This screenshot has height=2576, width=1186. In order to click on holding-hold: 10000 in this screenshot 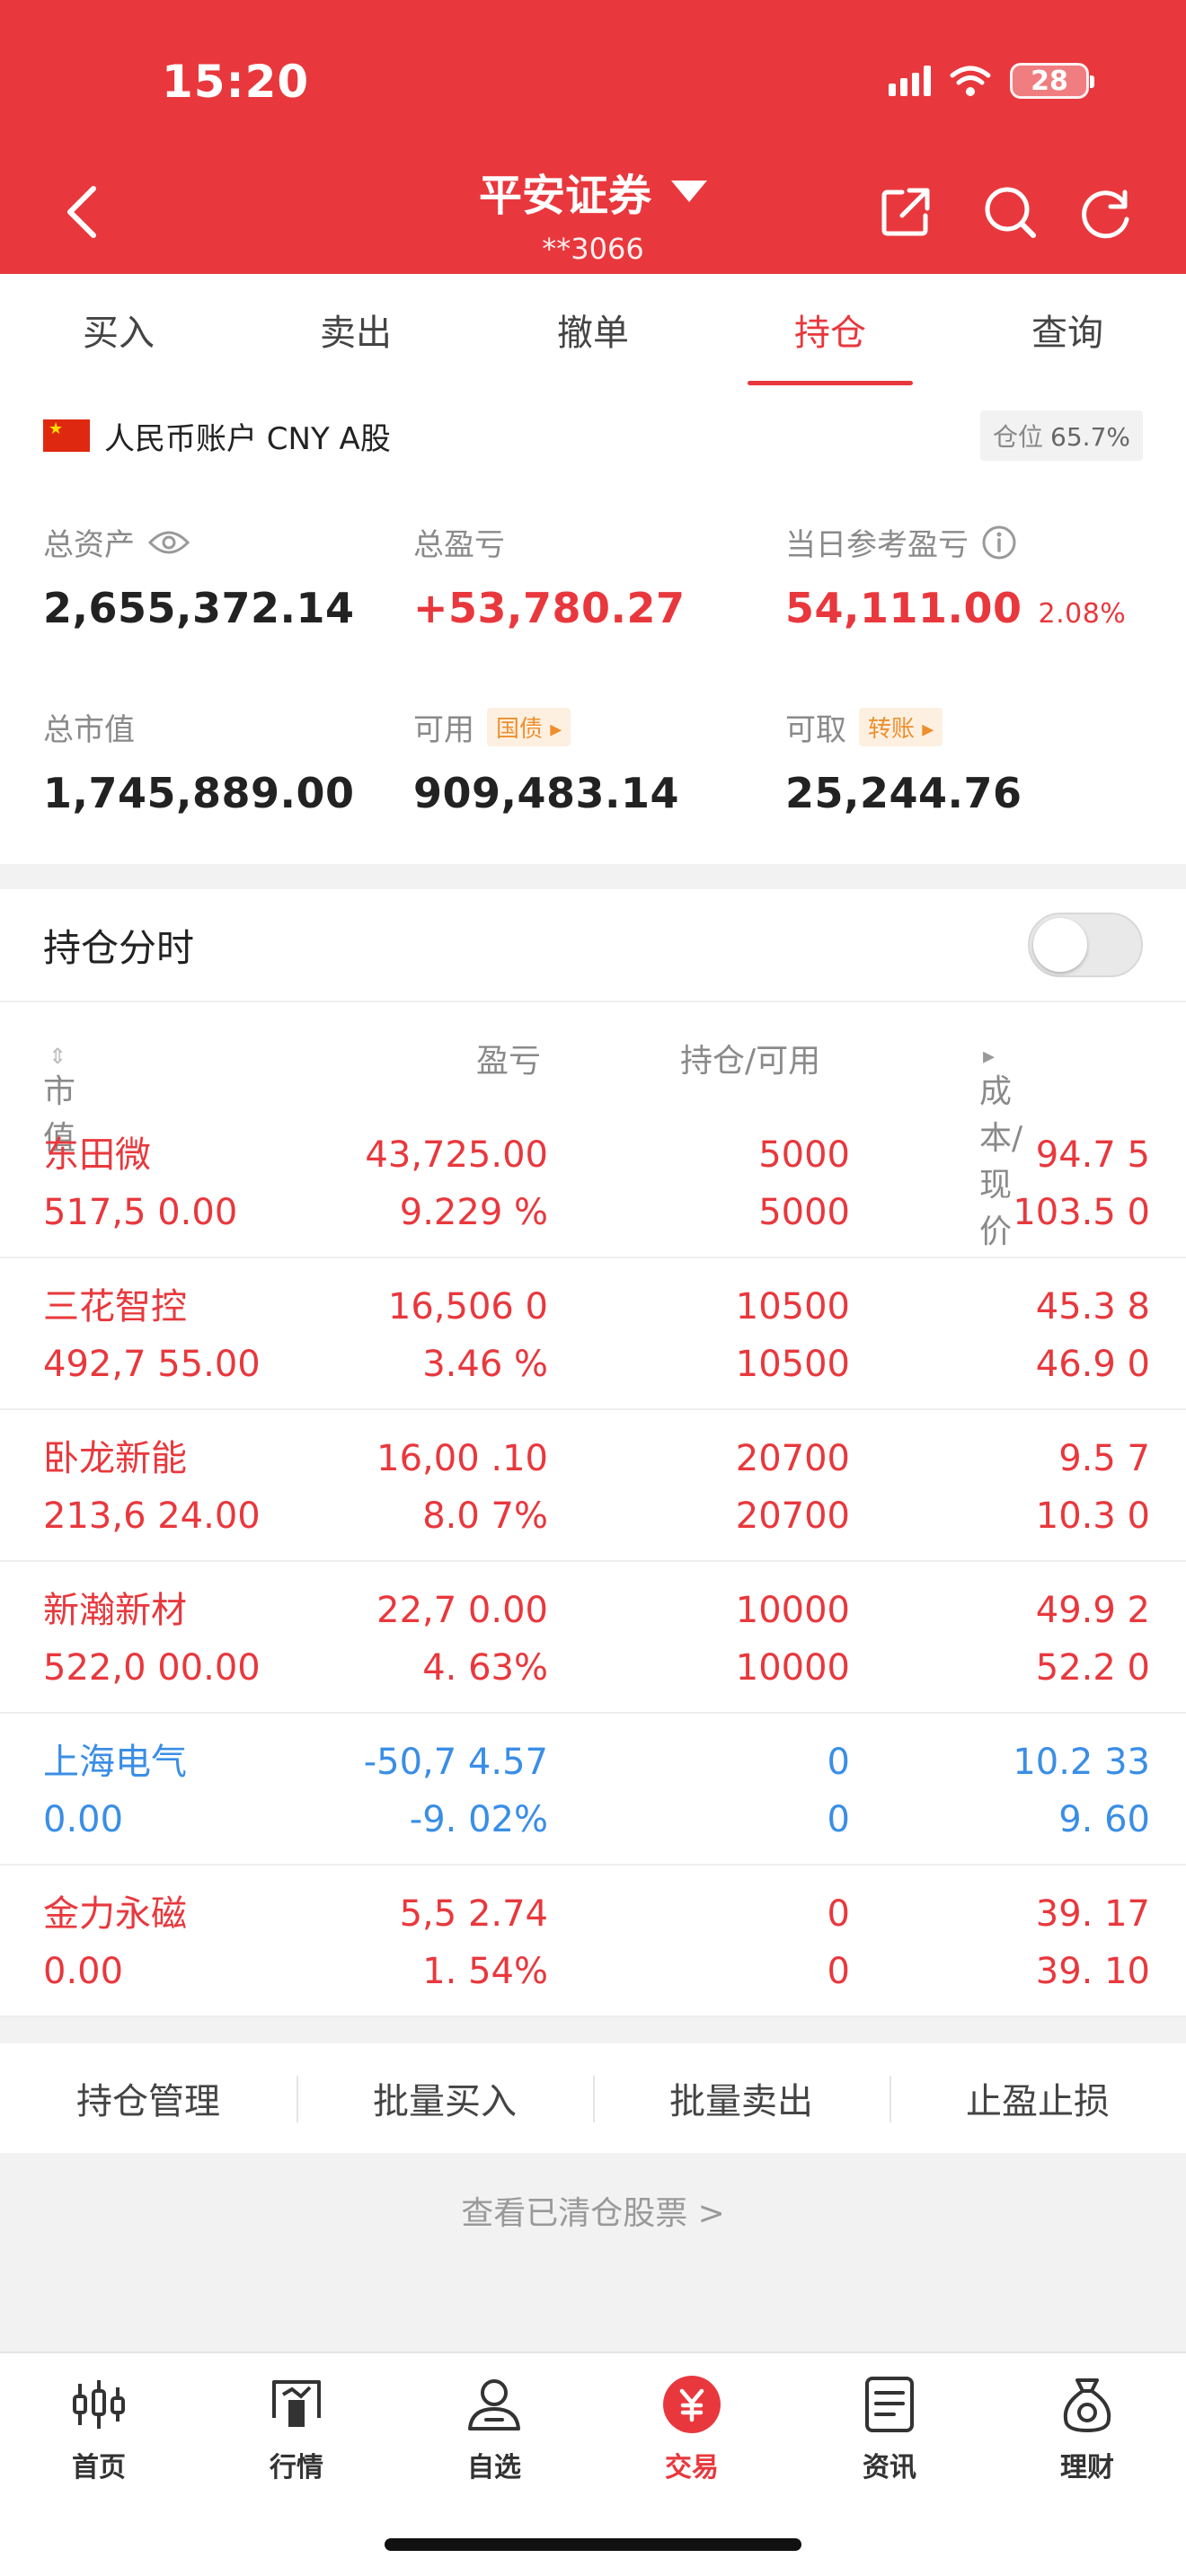, I will do `click(792, 1610)`.